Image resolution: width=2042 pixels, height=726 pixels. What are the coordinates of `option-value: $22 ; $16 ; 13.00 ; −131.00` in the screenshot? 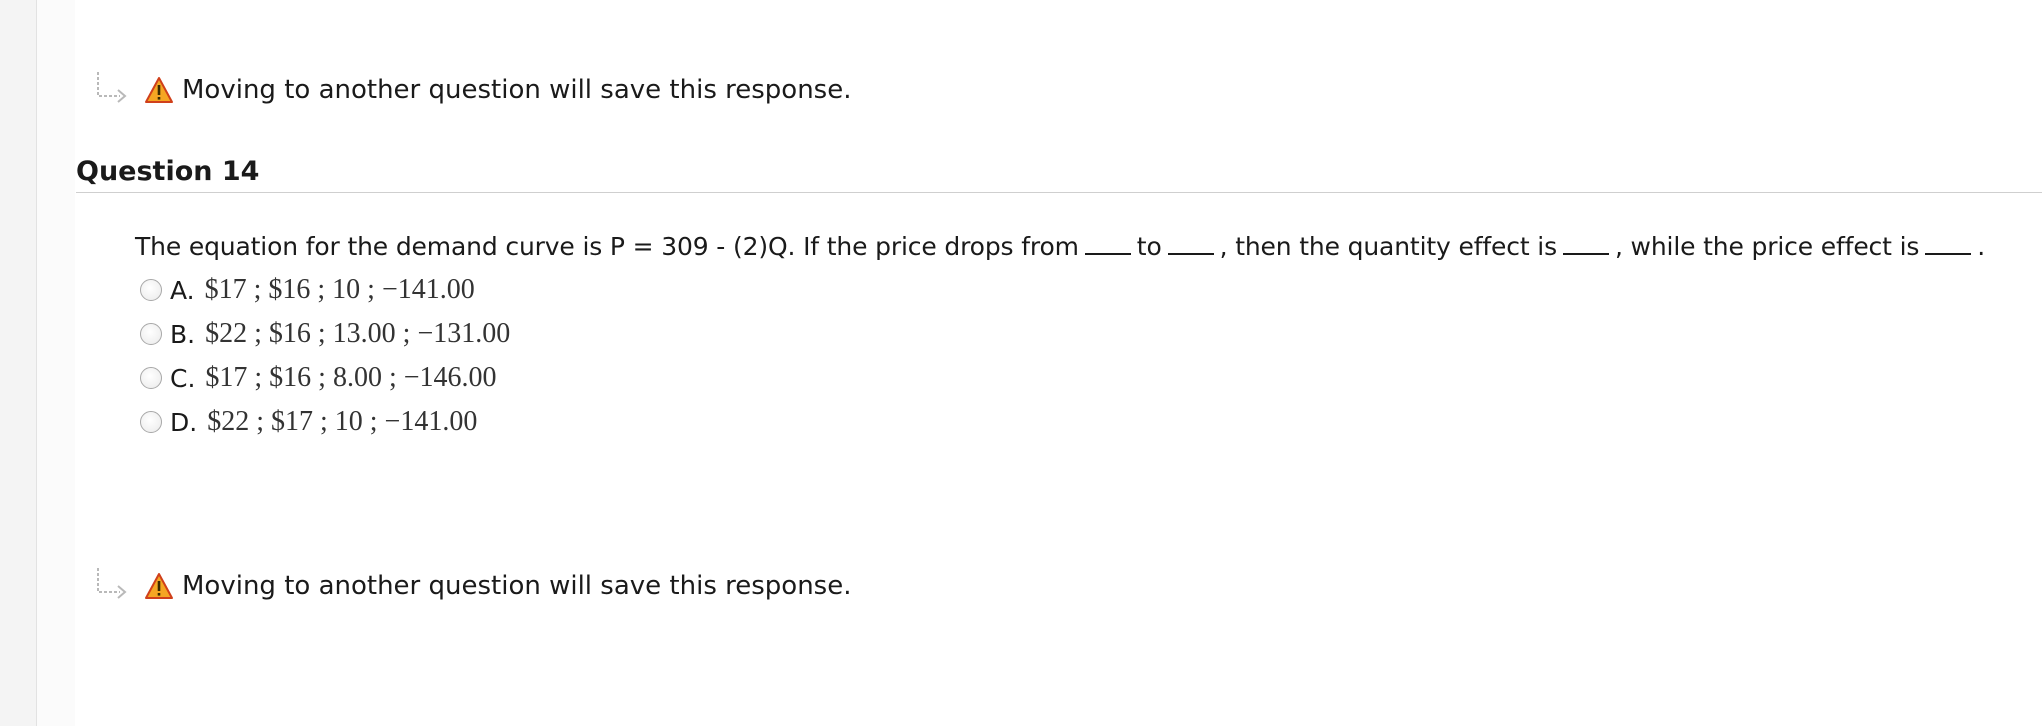 It's located at (358, 333).